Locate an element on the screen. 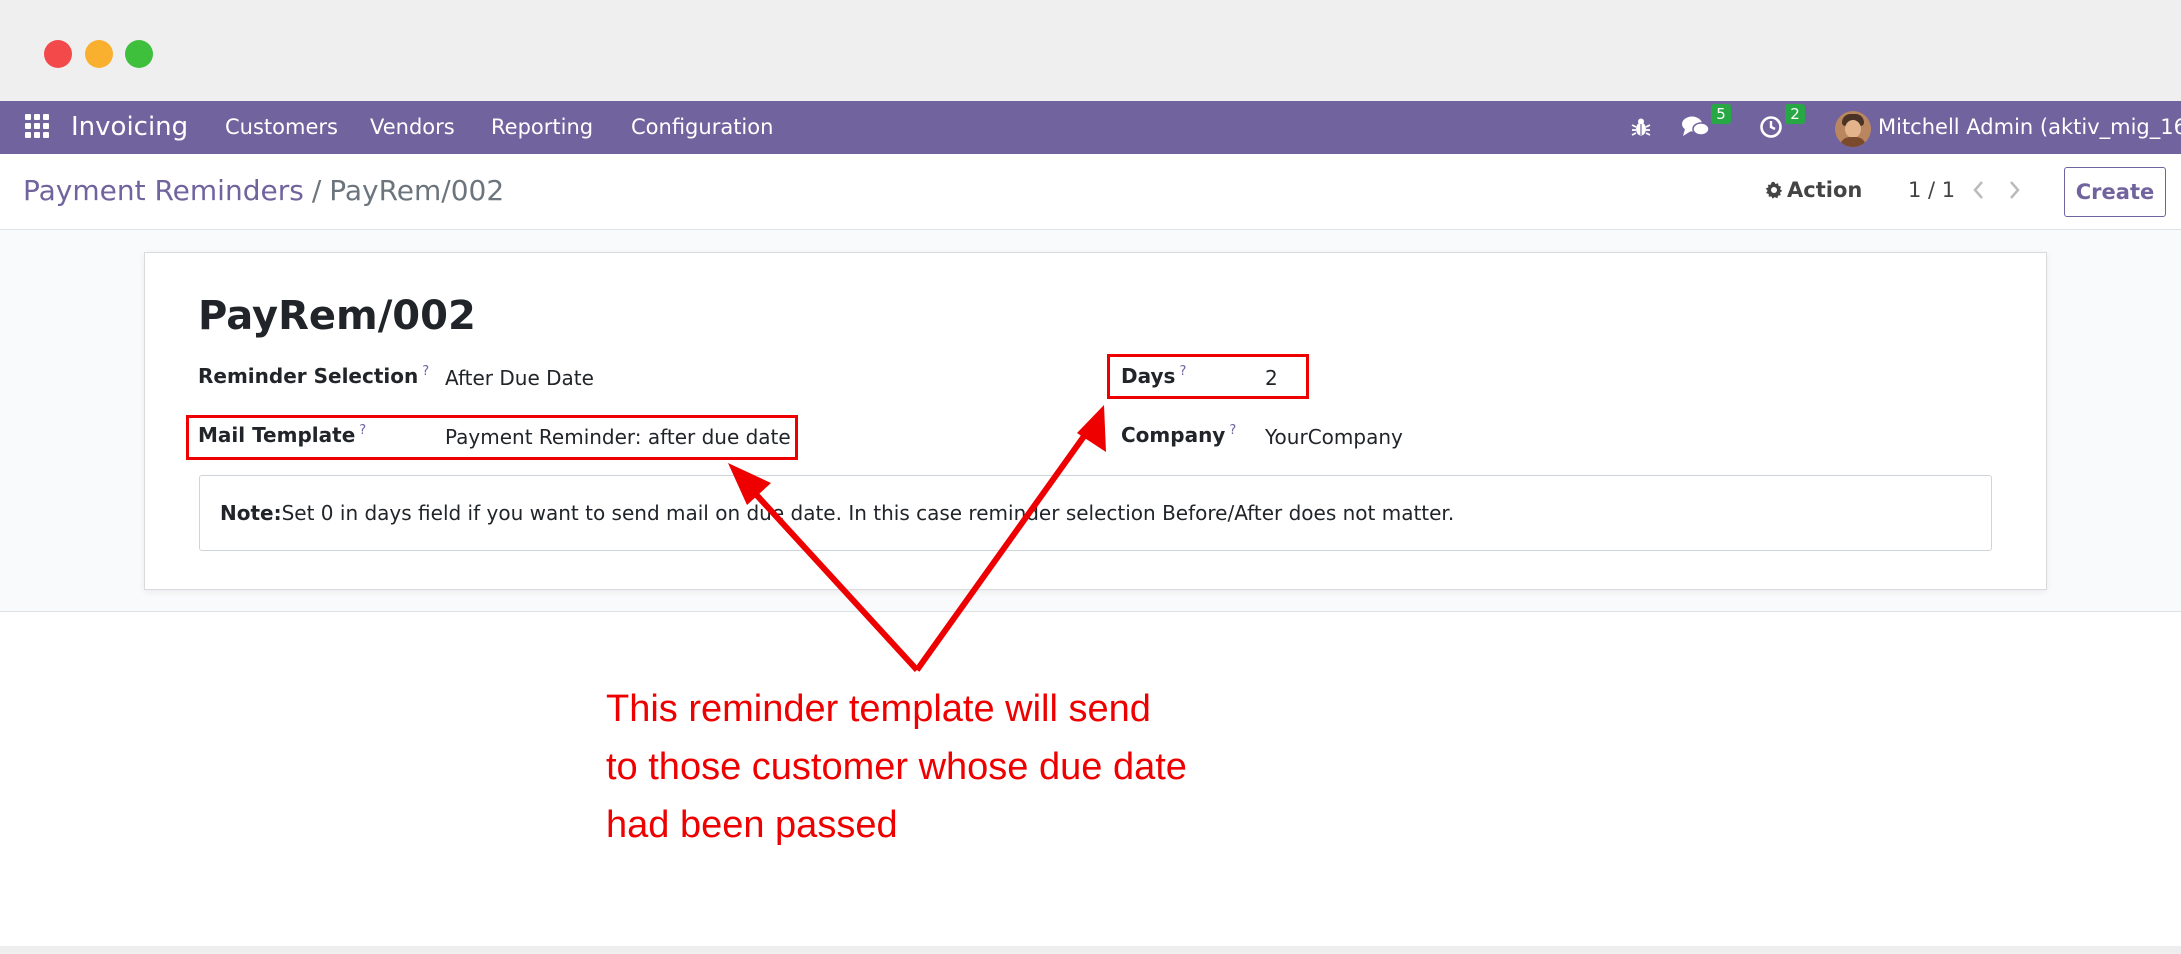 Image resolution: width=2181 pixels, height=954 pixels. reminder-selection-label: Reminder Selection? is located at coordinates (314, 376).